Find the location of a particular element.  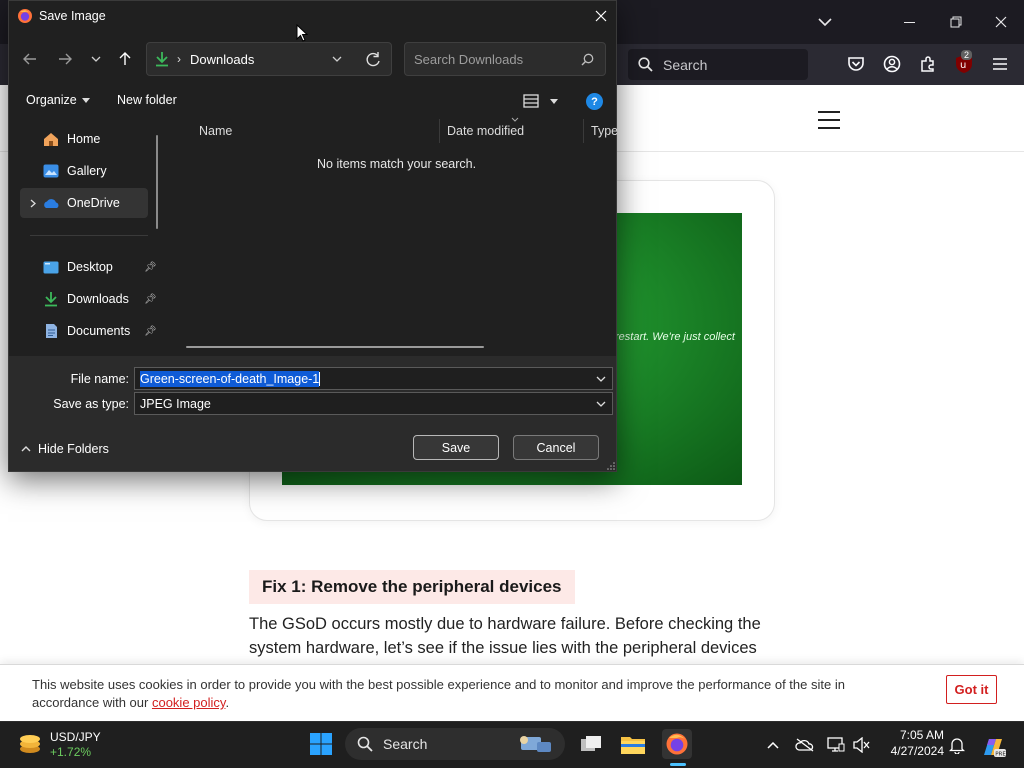

search-highlight-icon is located at coordinates (535, 744).